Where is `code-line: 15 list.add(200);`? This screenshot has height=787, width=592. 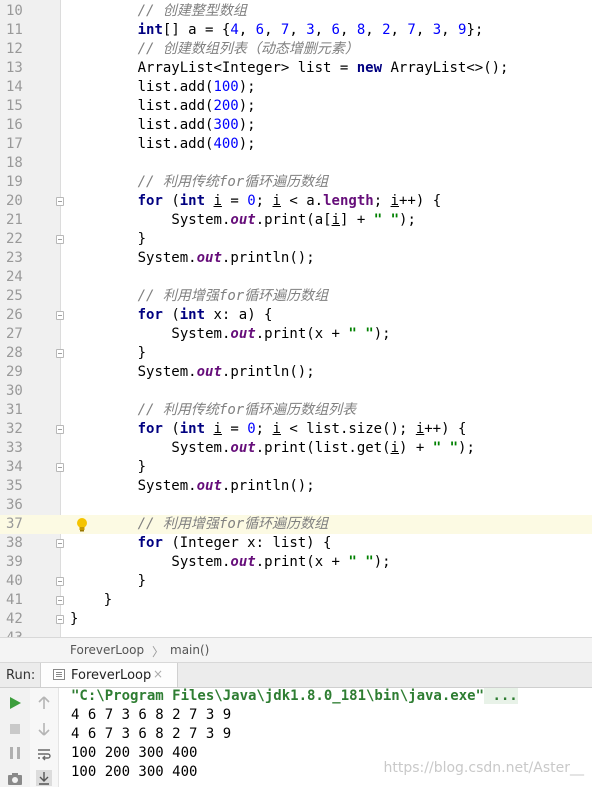 code-line: 15 list.add(200); is located at coordinates (296, 106).